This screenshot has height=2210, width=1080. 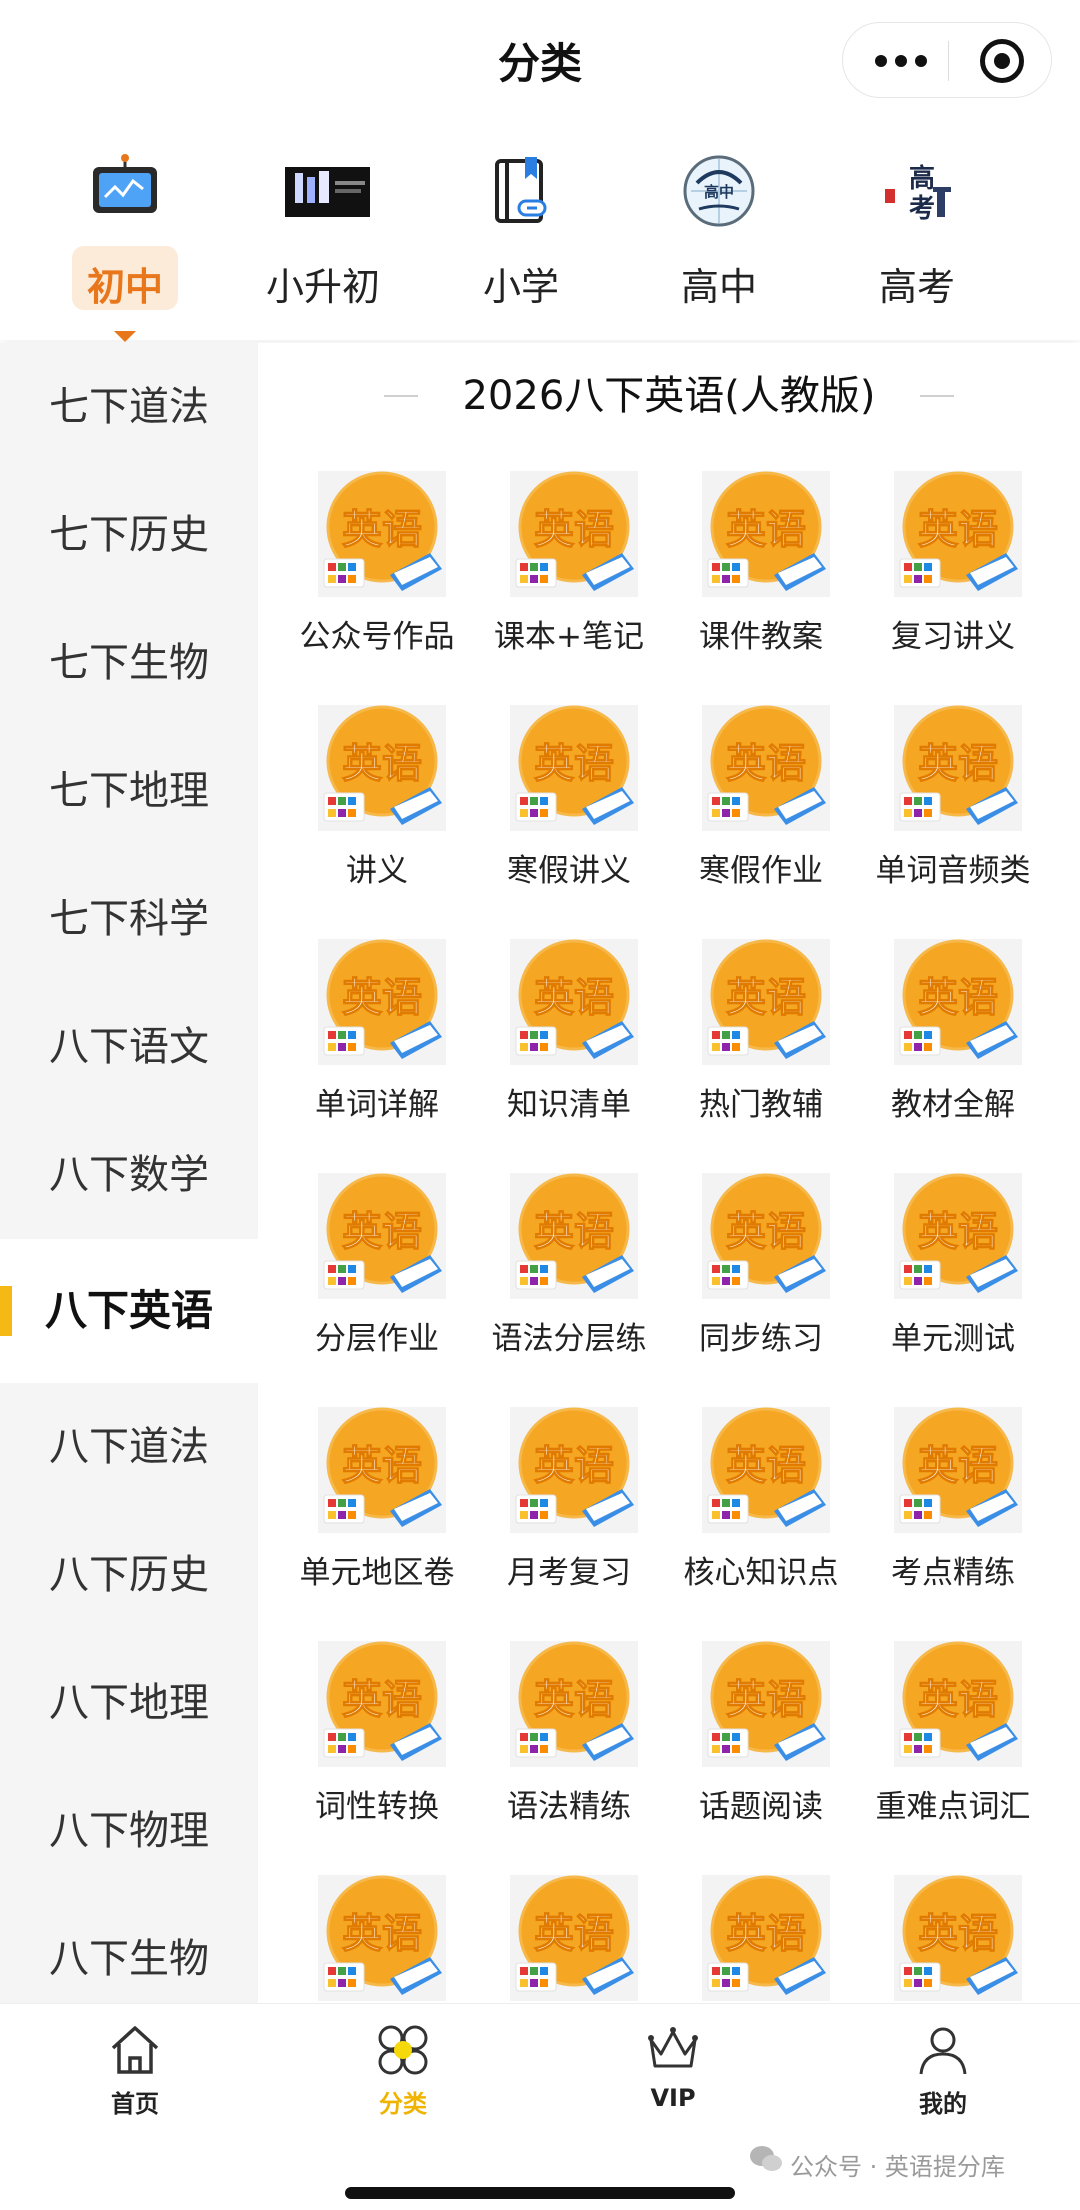 What do you see at coordinates (129, 1175) in the screenshot?
I see `sidebar-item: 八下数学` at bounding box center [129, 1175].